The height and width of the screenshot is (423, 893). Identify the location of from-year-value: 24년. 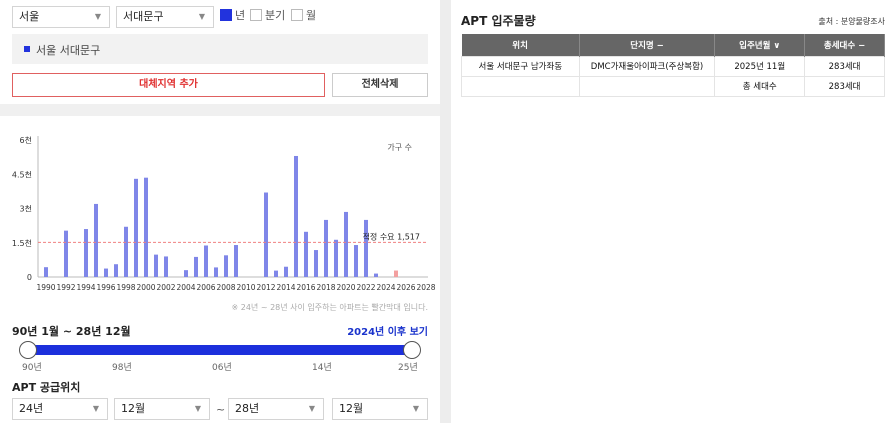
(31, 408).